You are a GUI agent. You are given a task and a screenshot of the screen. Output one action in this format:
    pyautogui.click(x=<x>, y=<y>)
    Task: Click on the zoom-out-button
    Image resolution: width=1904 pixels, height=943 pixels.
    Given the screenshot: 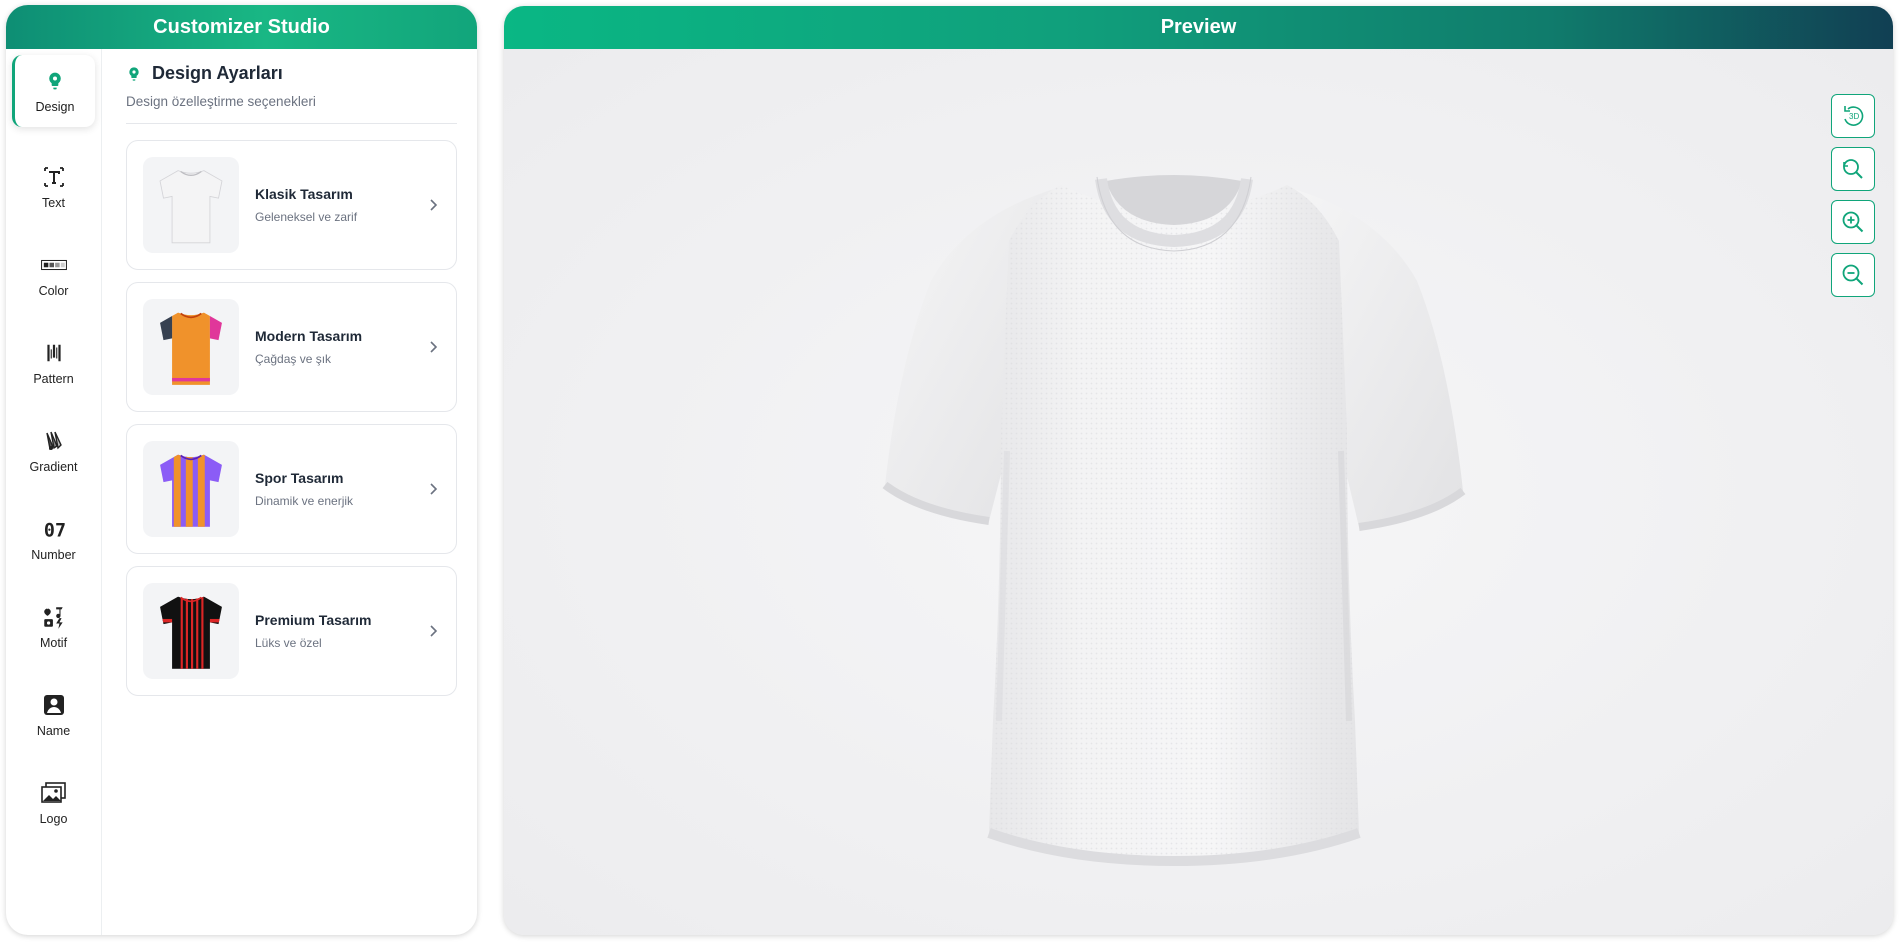 What is the action you would take?
    pyautogui.click(x=1853, y=275)
    